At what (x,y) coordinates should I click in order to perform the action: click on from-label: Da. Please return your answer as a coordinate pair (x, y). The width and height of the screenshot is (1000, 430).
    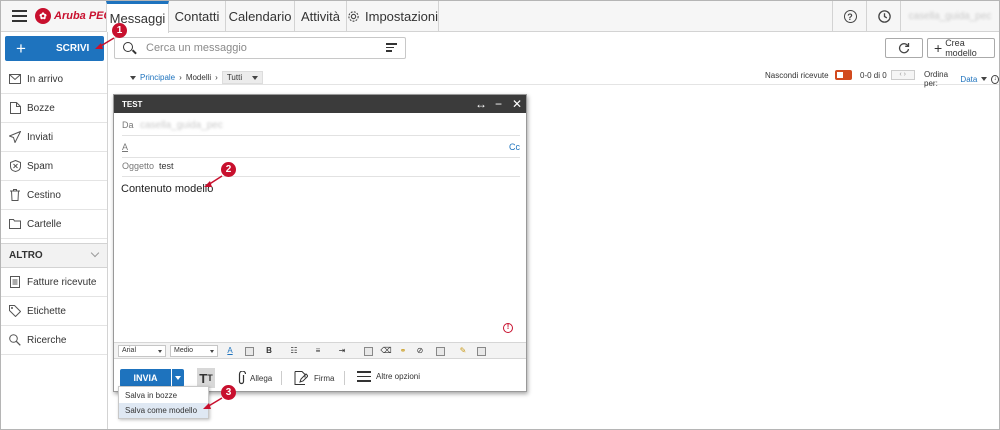
    Looking at the image, I should click on (128, 125).